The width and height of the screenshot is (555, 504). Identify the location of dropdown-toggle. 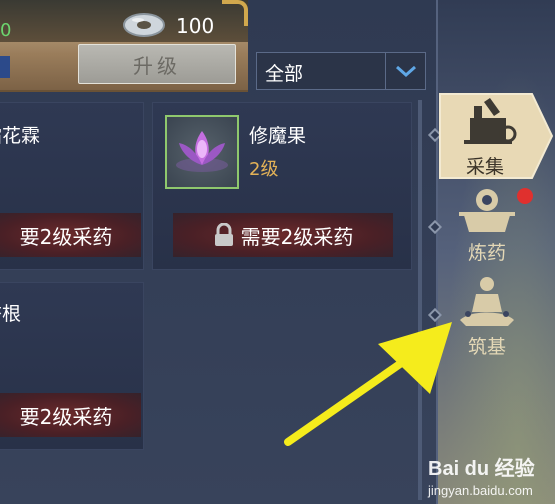
(405, 71).